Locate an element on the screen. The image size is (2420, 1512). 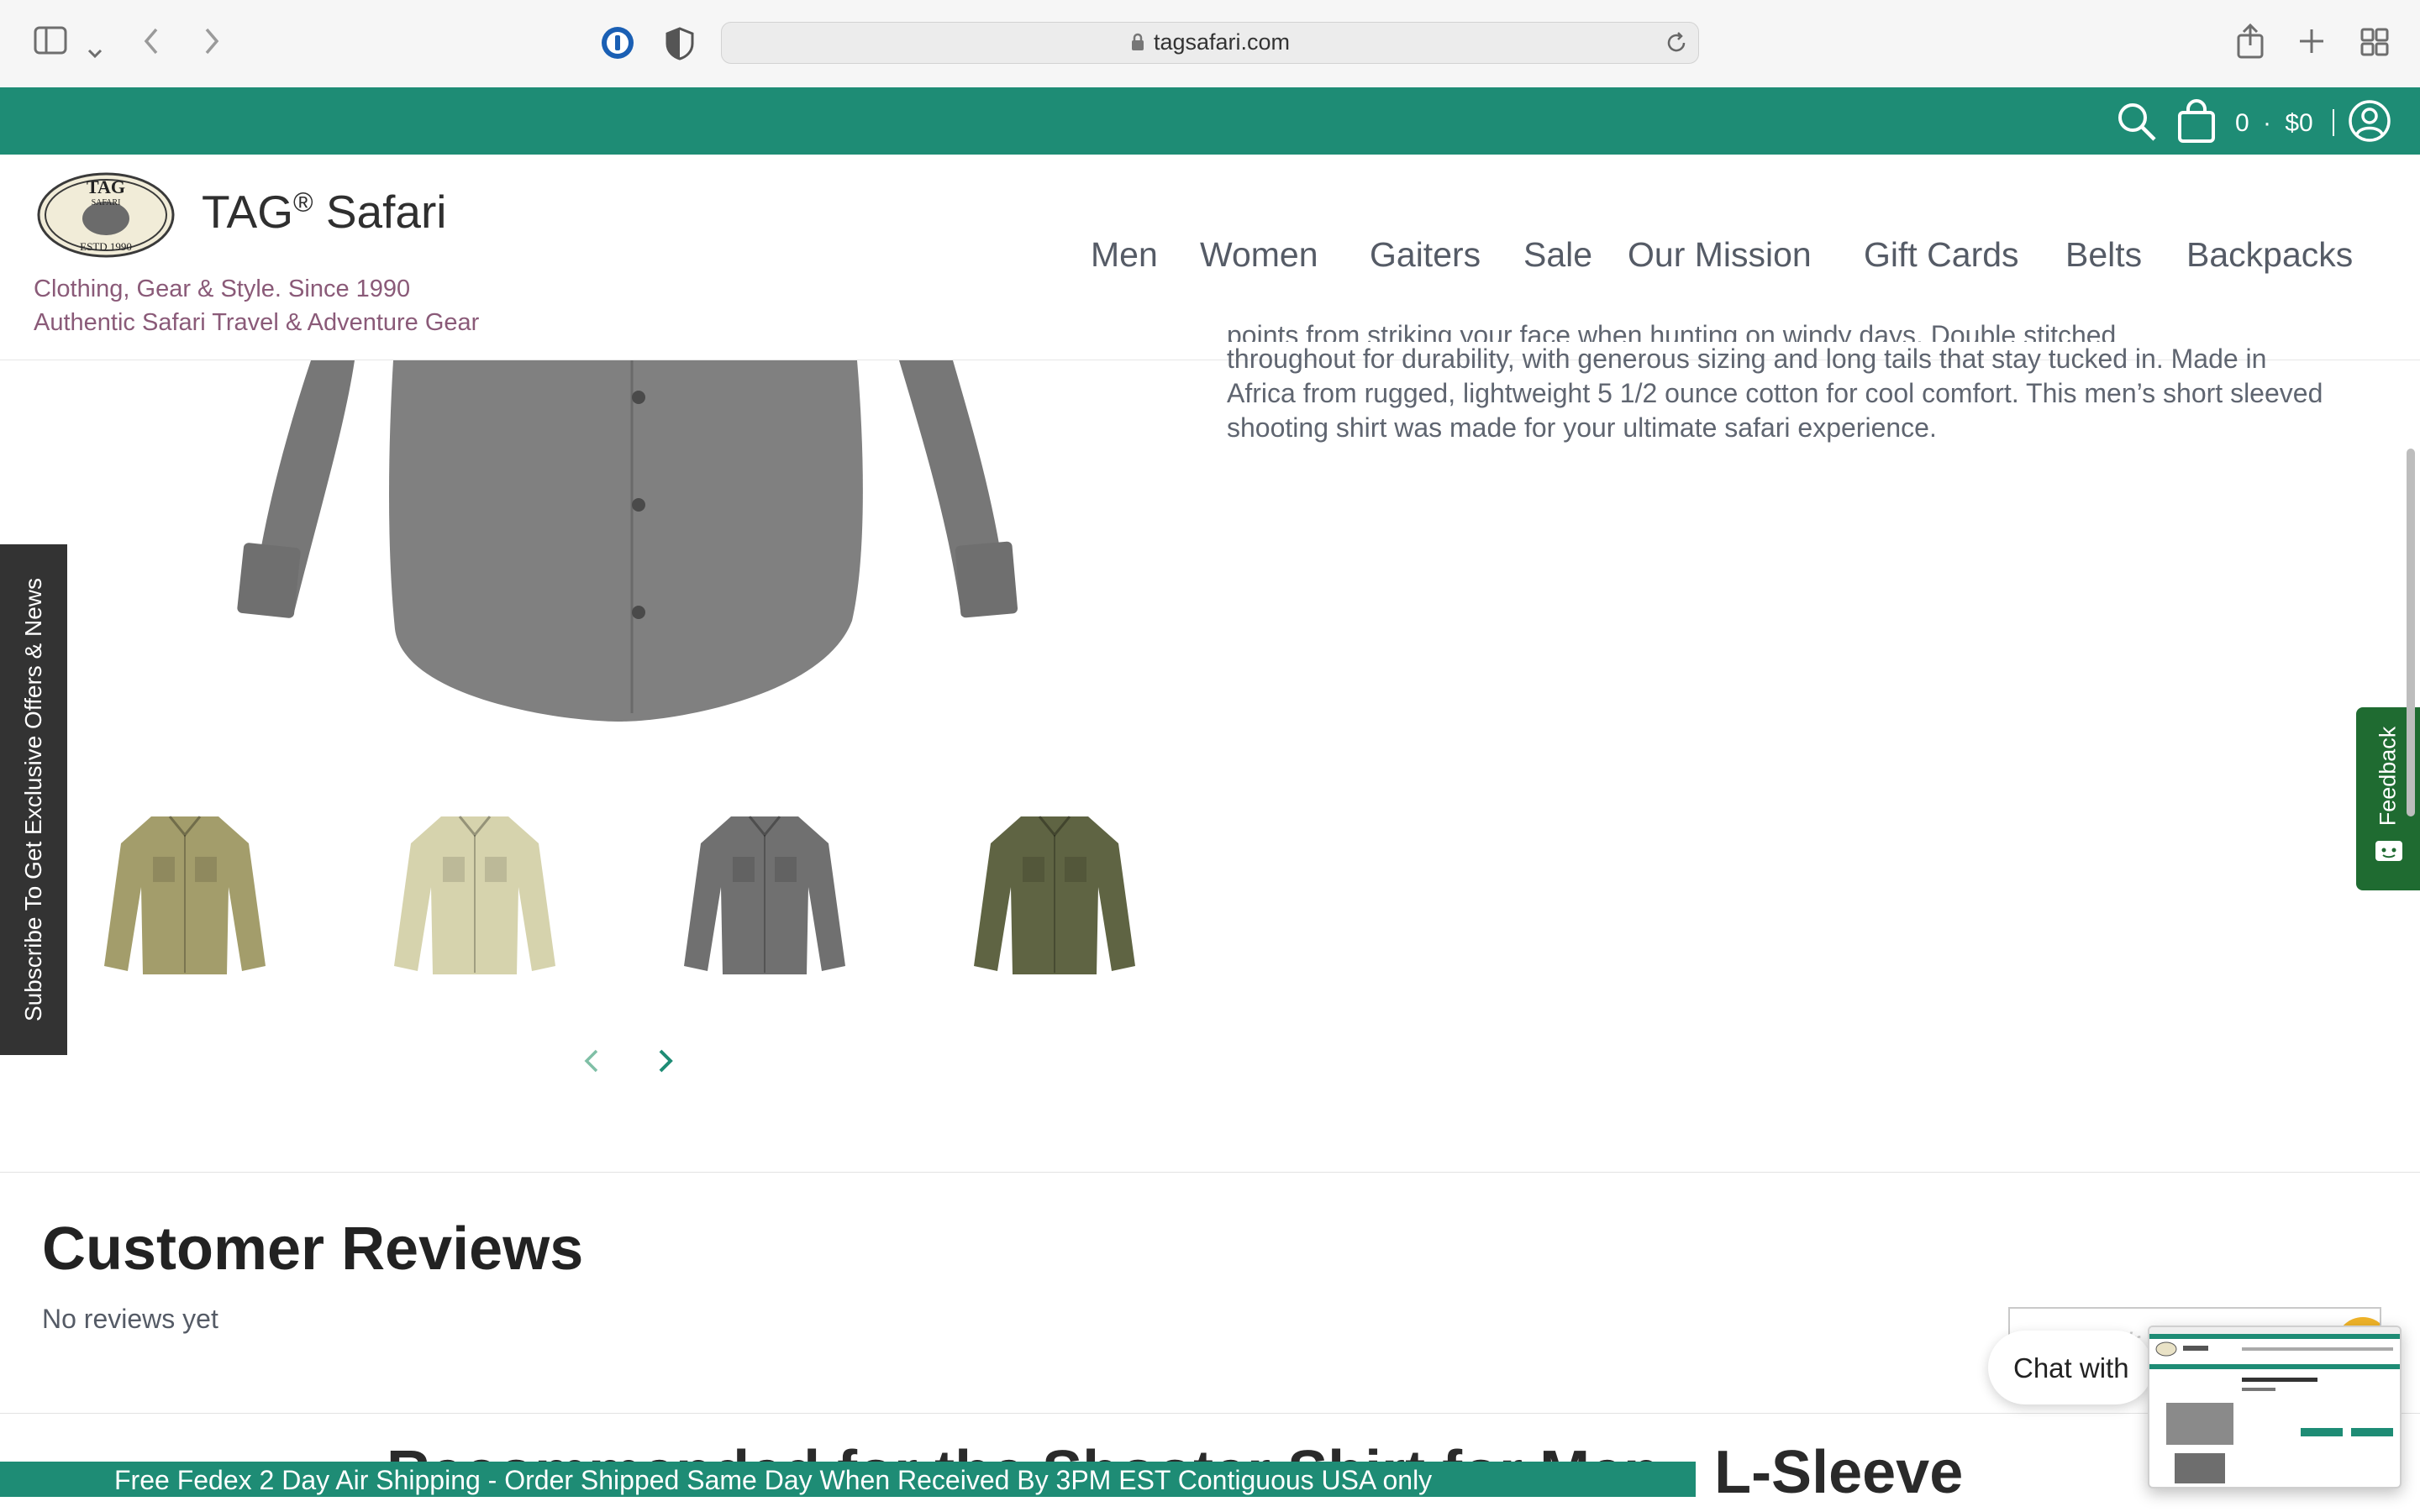
reviews-empty-text: No reviews yet is located at coordinates (130, 1319).